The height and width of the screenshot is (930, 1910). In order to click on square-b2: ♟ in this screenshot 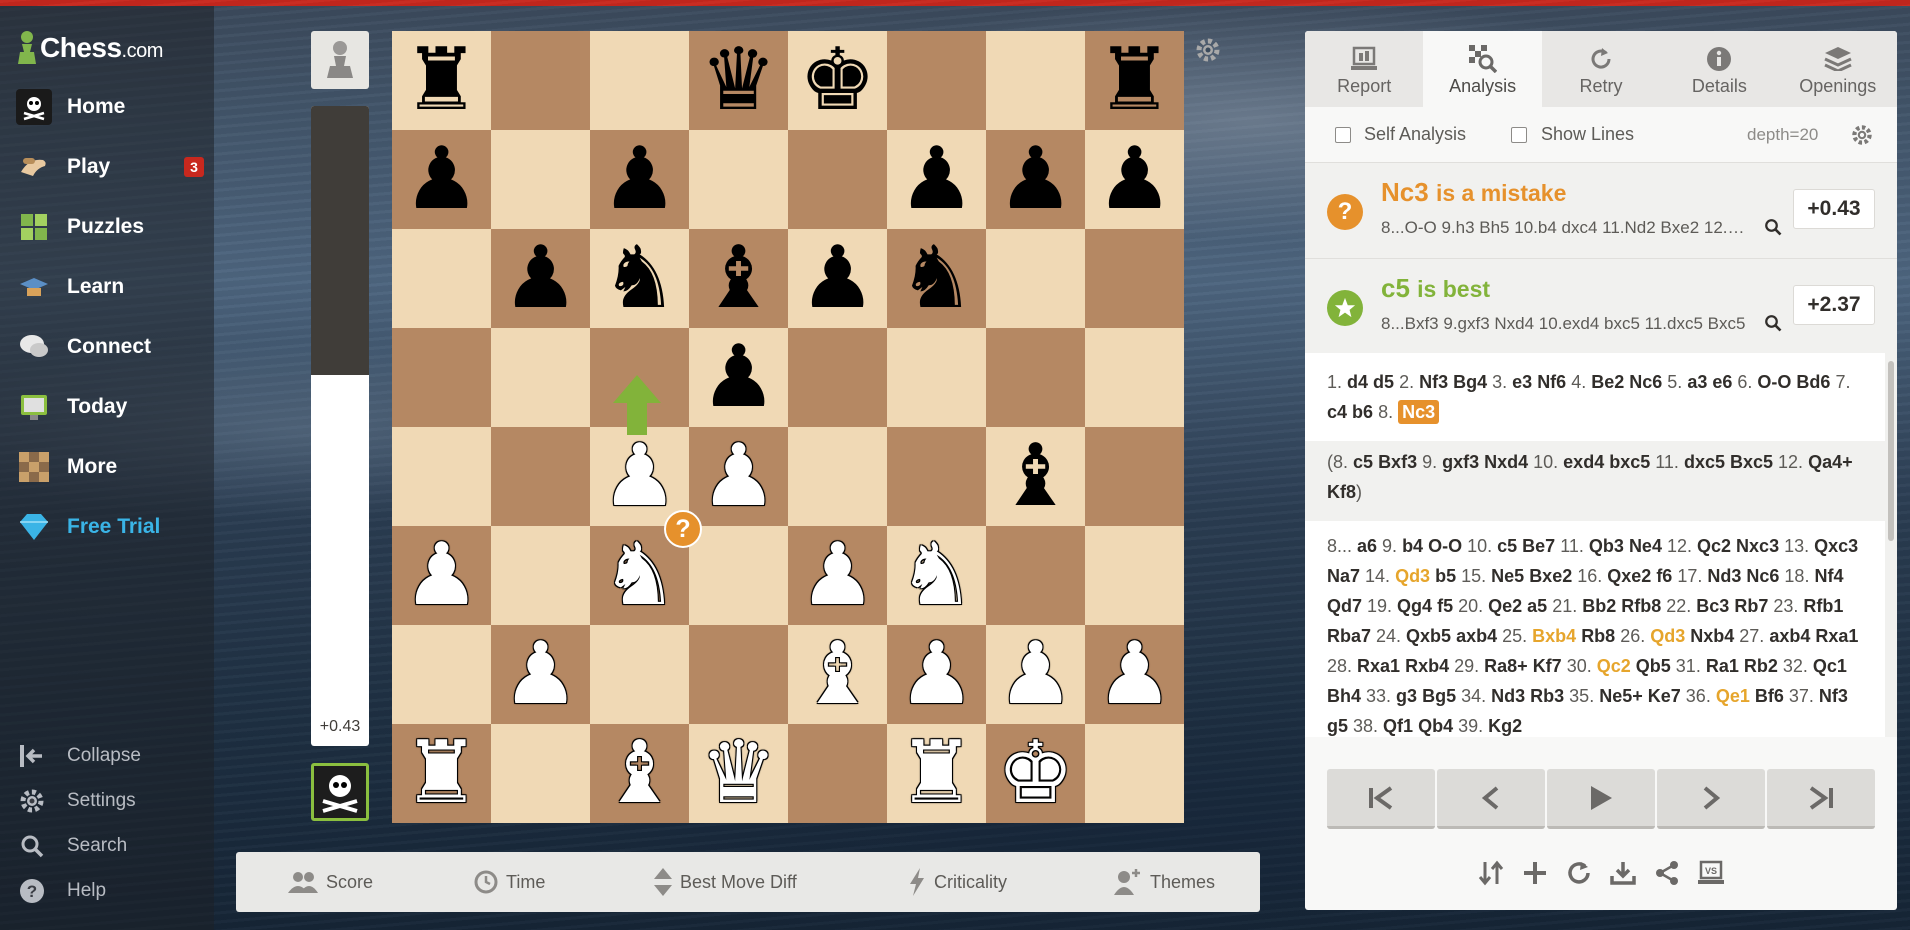, I will do `click(540, 674)`.